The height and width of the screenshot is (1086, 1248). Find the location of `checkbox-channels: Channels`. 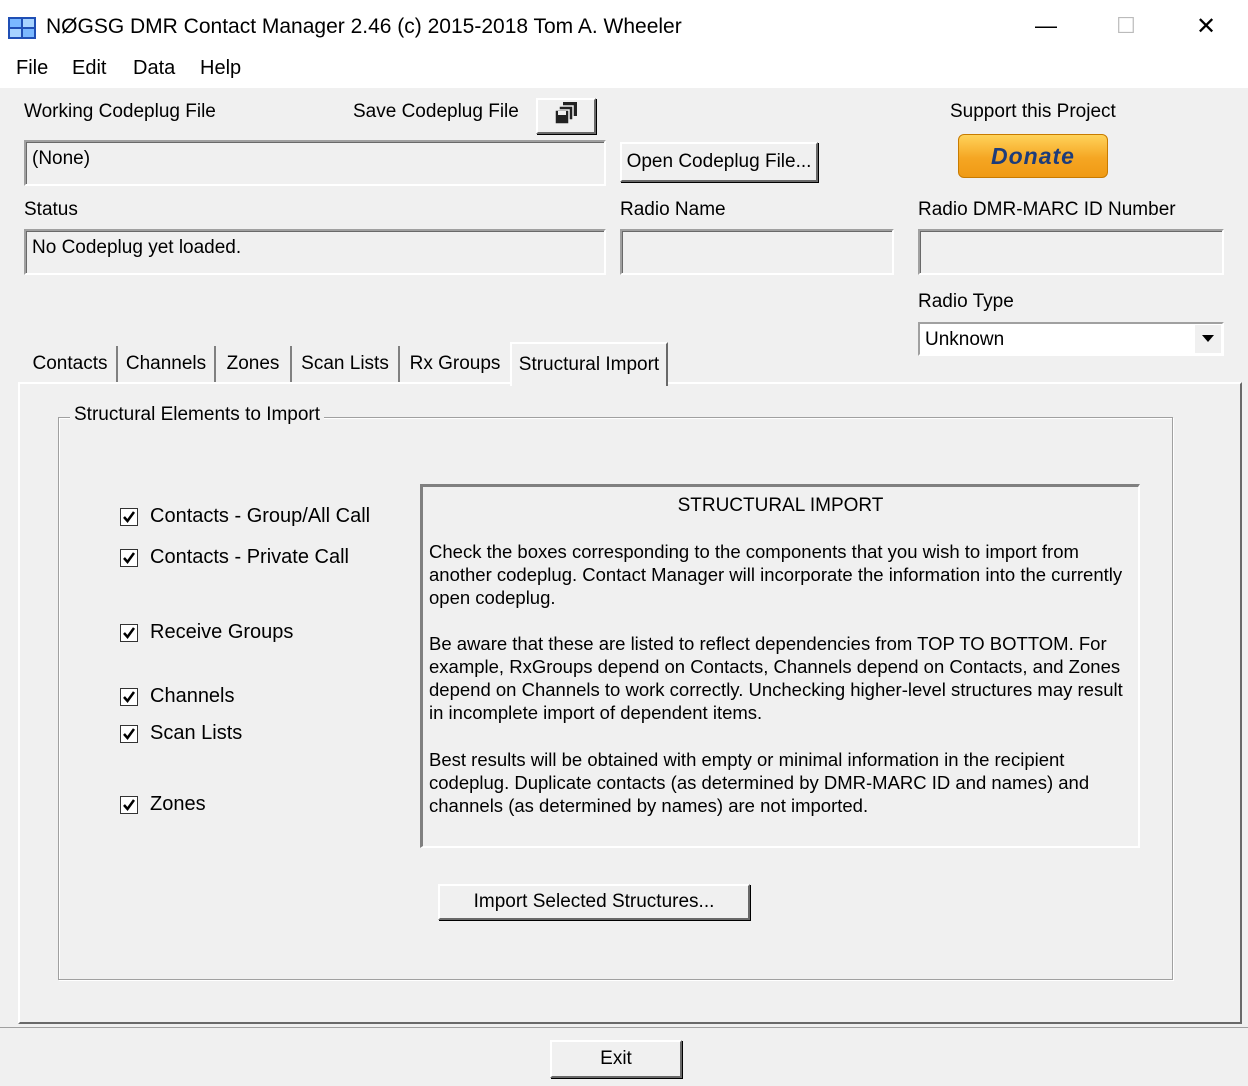

checkbox-channels: Channels is located at coordinates (177, 696).